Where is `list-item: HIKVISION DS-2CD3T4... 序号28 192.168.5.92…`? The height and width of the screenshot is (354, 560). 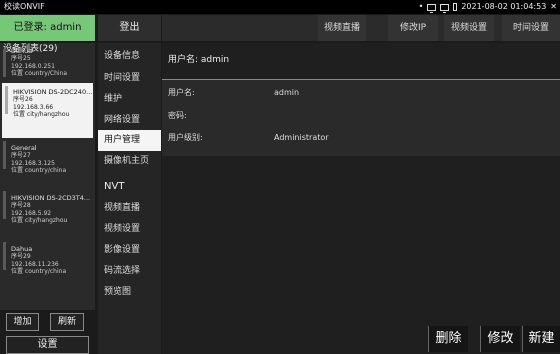 list-item: HIKVISION DS-2CD3T4... 序号28 192.168.5.92… is located at coordinates (47, 213).